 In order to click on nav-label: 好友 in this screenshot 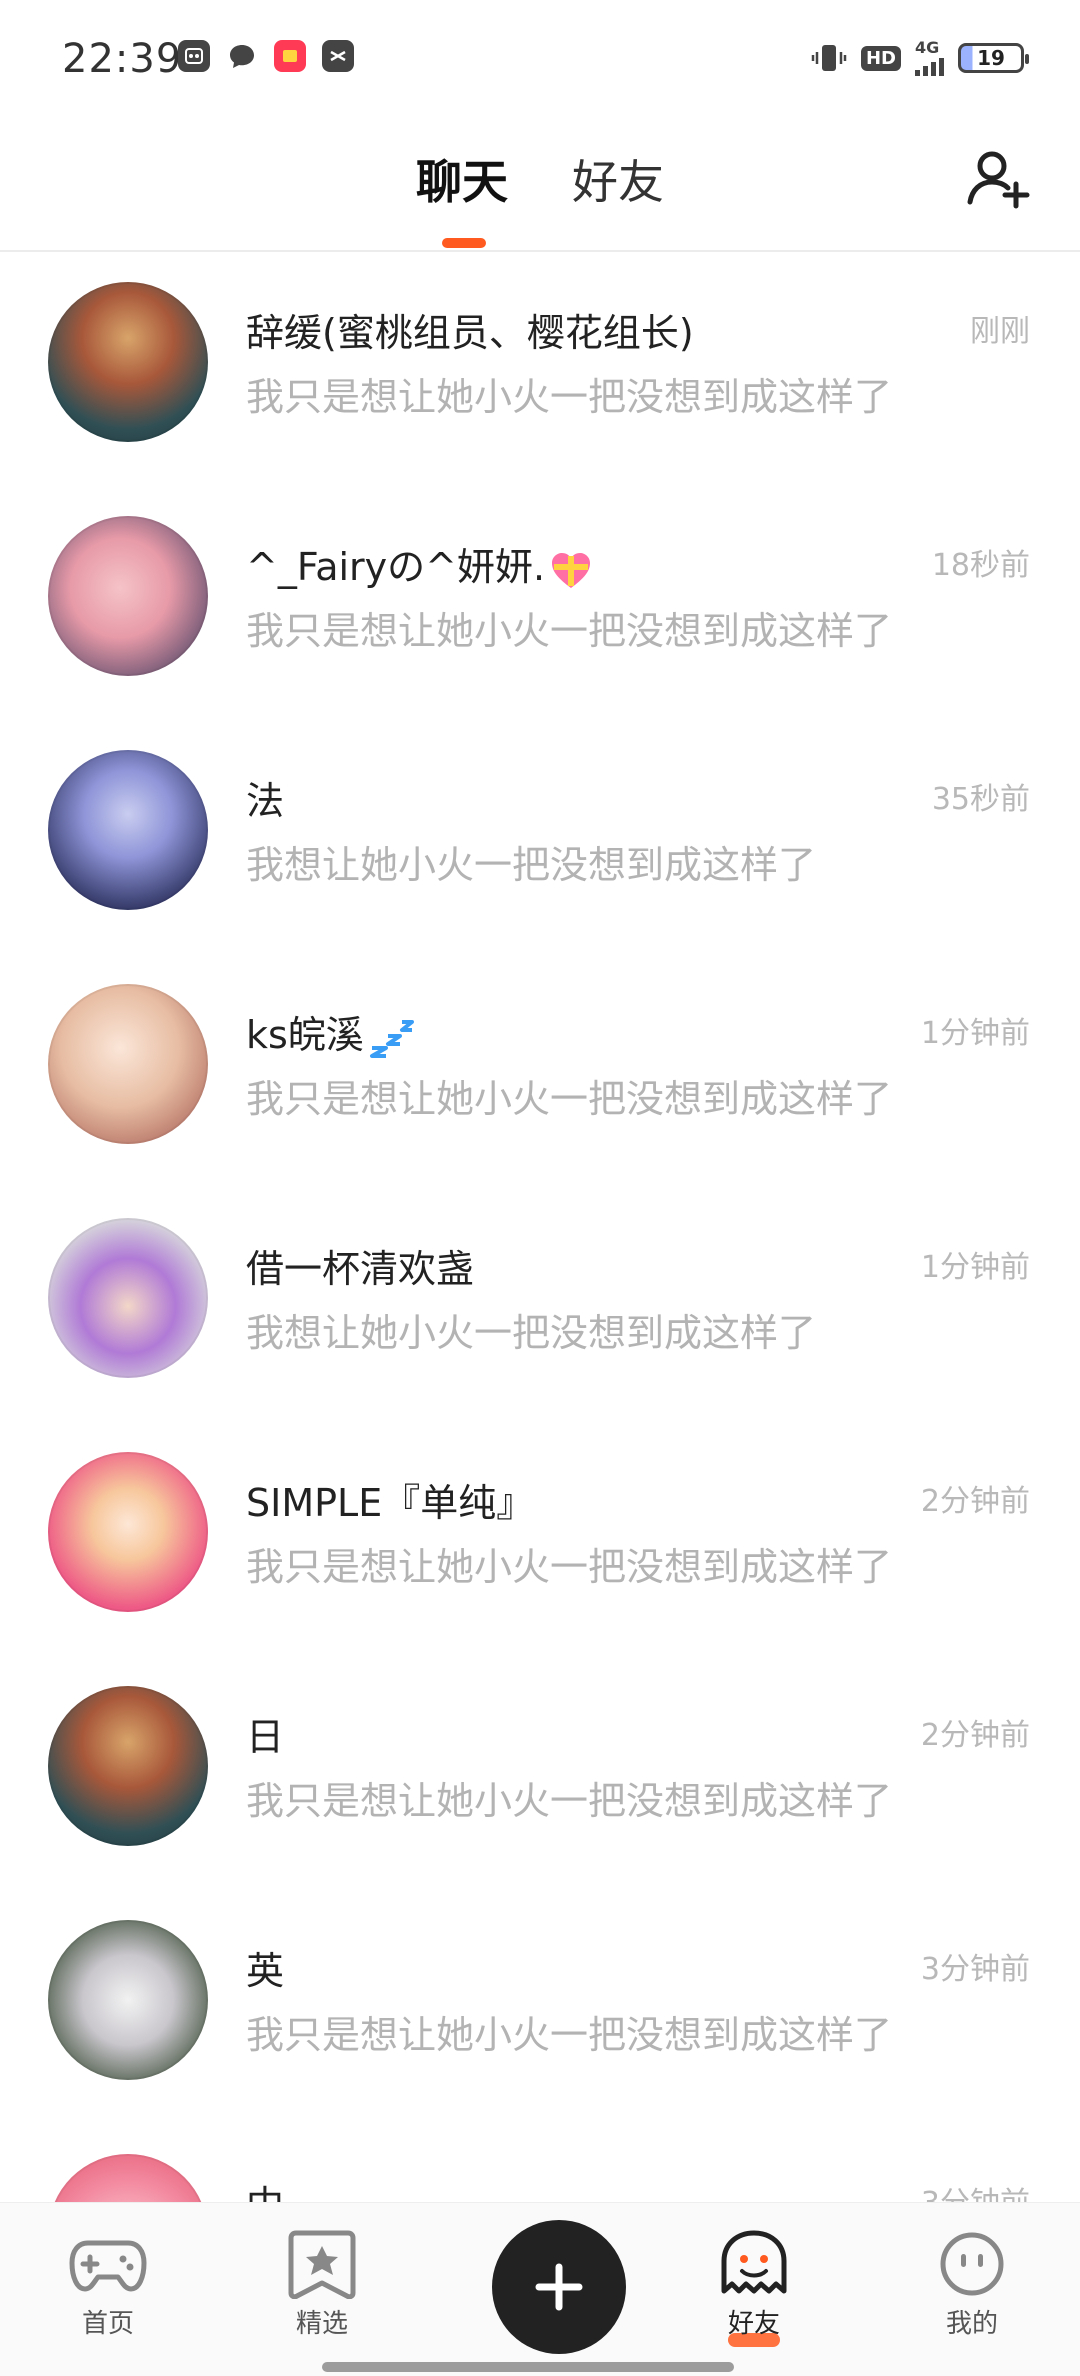, I will do `click(753, 2324)`.